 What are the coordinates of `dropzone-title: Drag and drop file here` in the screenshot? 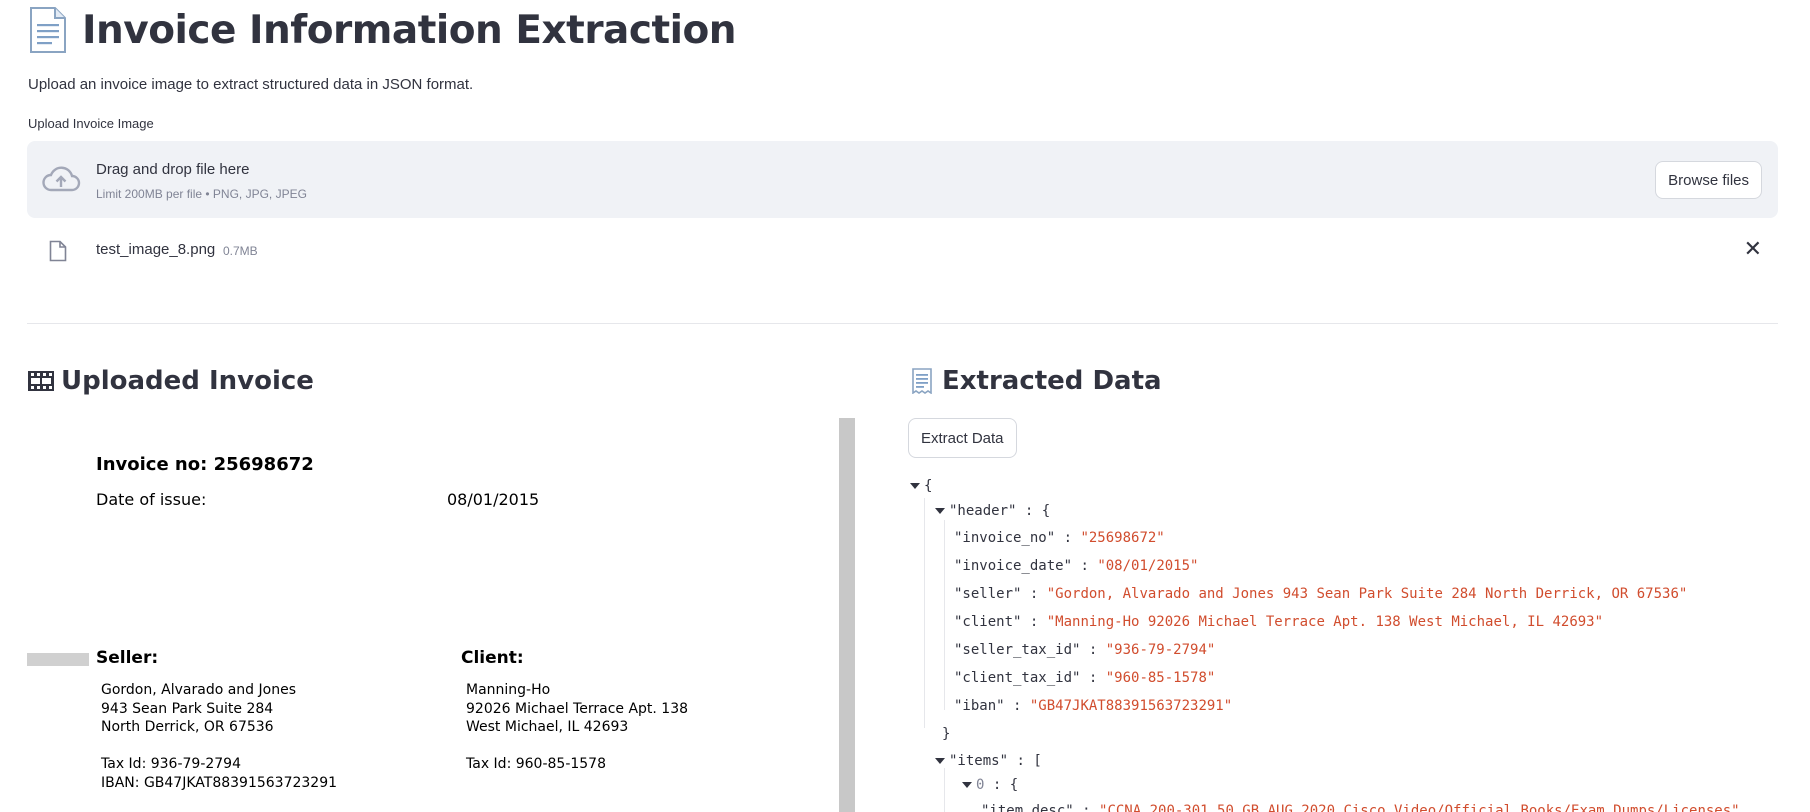 It's located at (173, 169).